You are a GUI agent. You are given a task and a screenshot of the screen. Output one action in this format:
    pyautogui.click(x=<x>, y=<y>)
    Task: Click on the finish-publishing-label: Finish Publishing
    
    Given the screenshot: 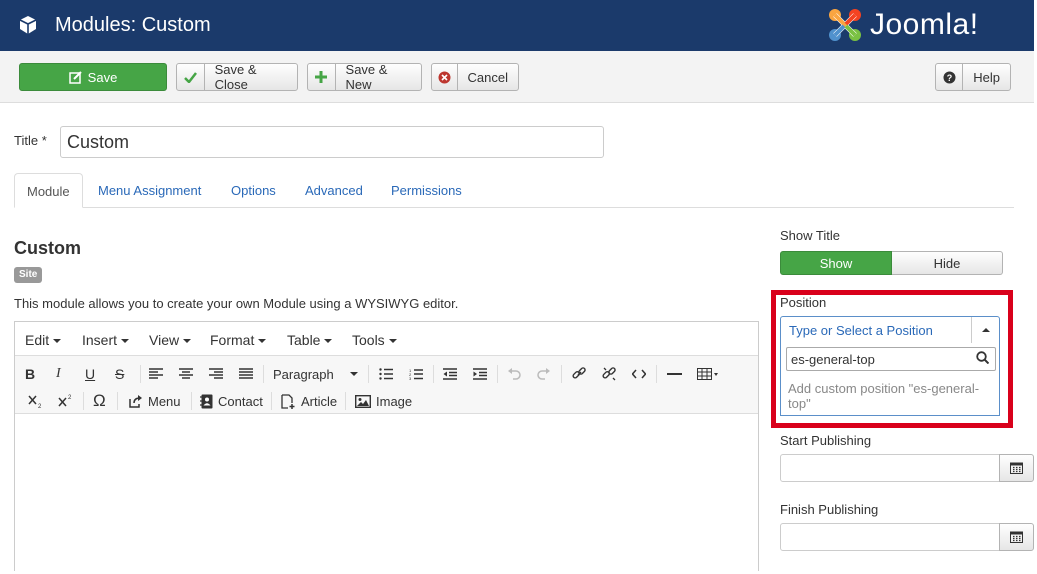 What is the action you would take?
    pyautogui.click(x=829, y=509)
    